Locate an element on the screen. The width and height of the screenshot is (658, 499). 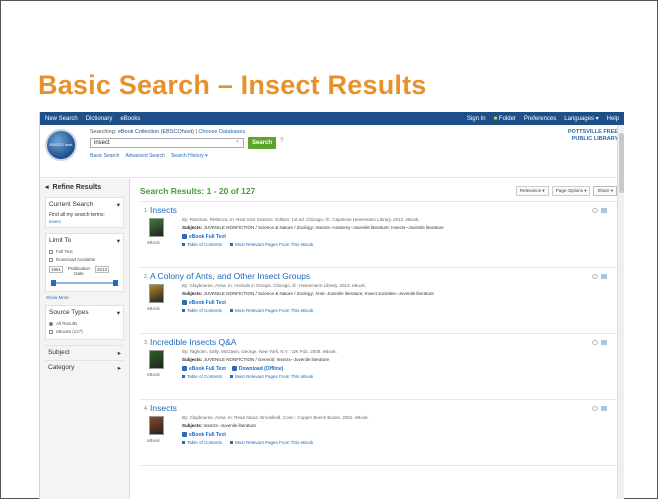
clear-search-icon: × is located at coordinates (237, 142).